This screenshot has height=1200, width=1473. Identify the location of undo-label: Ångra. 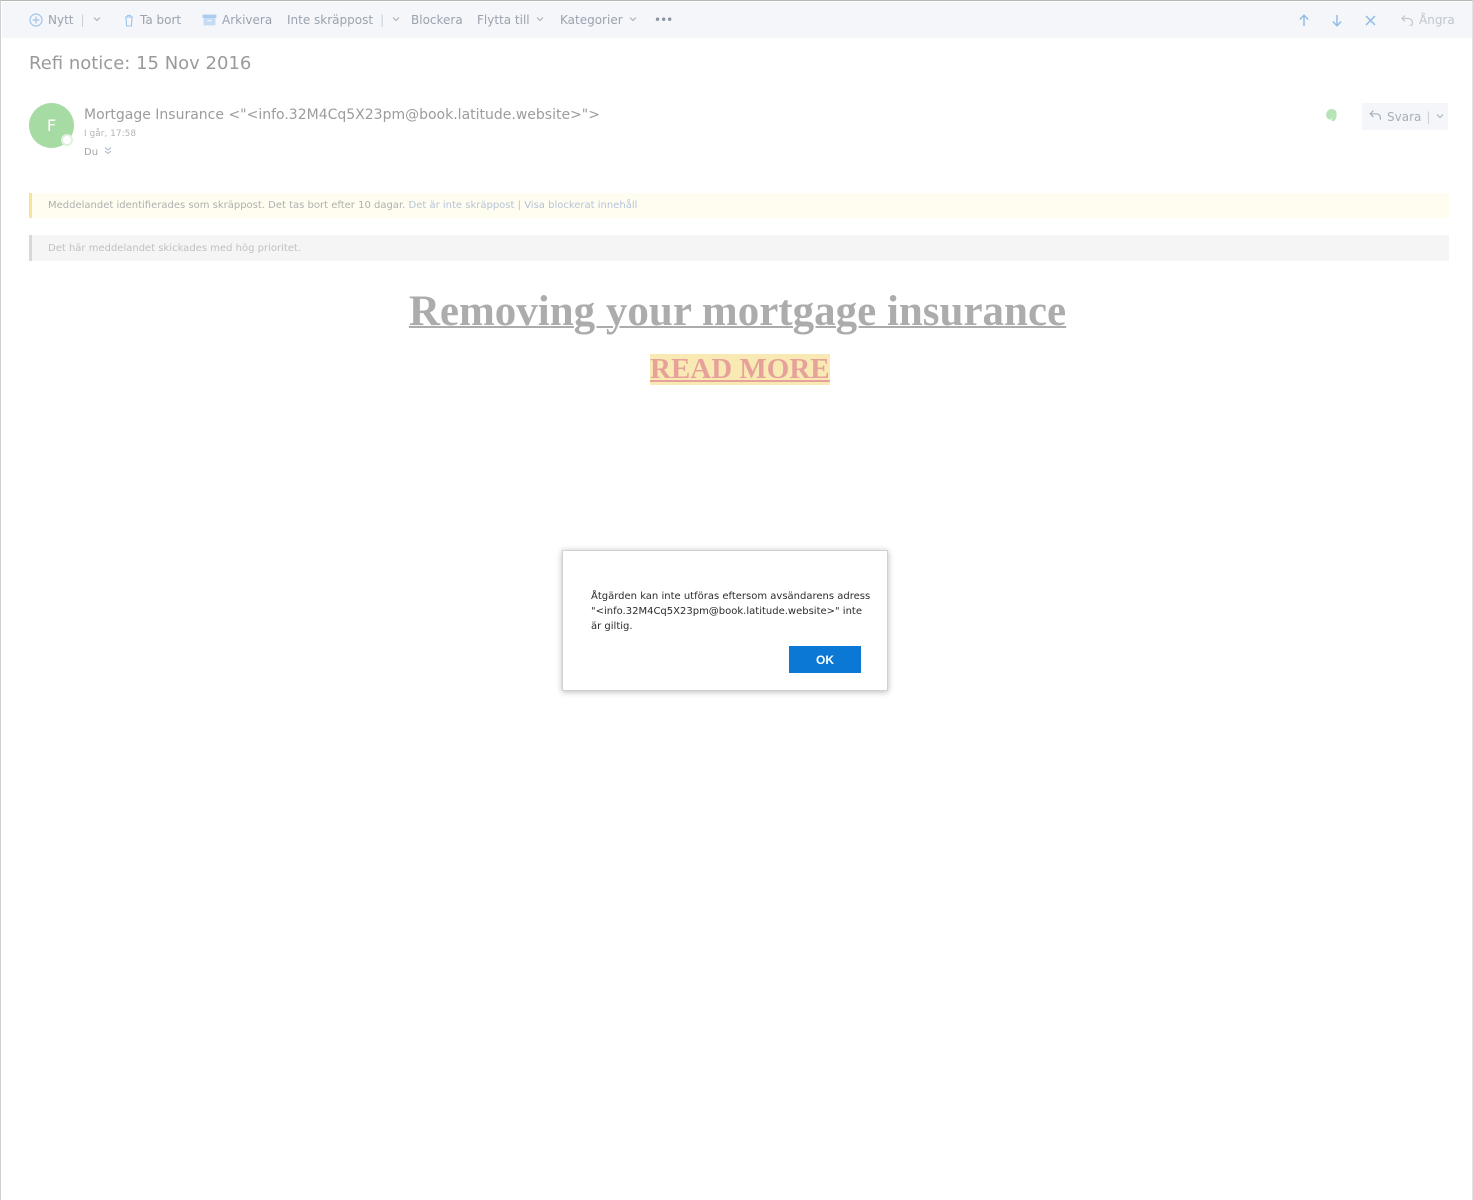
(1437, 20).